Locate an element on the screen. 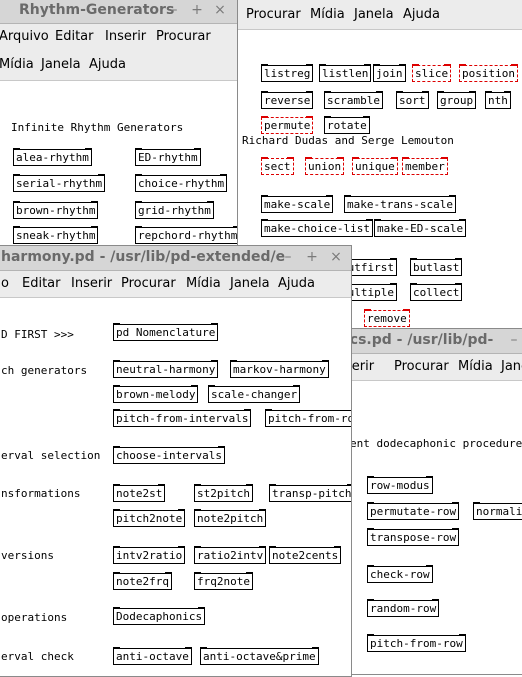 Image resolution: width=522 pixels, height=677 pixels. object-box: slice is located at coordinates (432, 73).